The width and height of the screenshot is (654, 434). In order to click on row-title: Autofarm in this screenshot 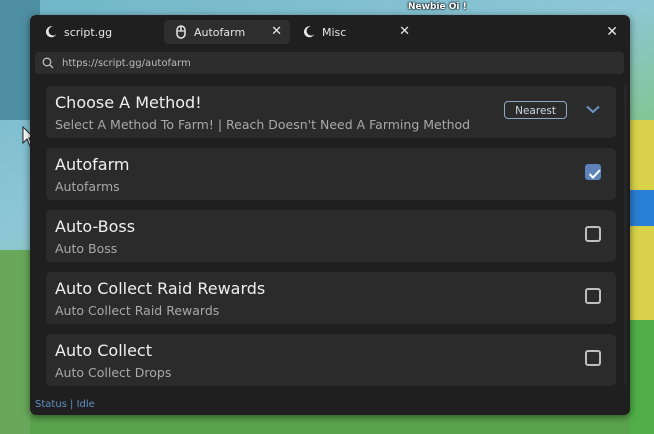, I will do `click(92, 164)`.